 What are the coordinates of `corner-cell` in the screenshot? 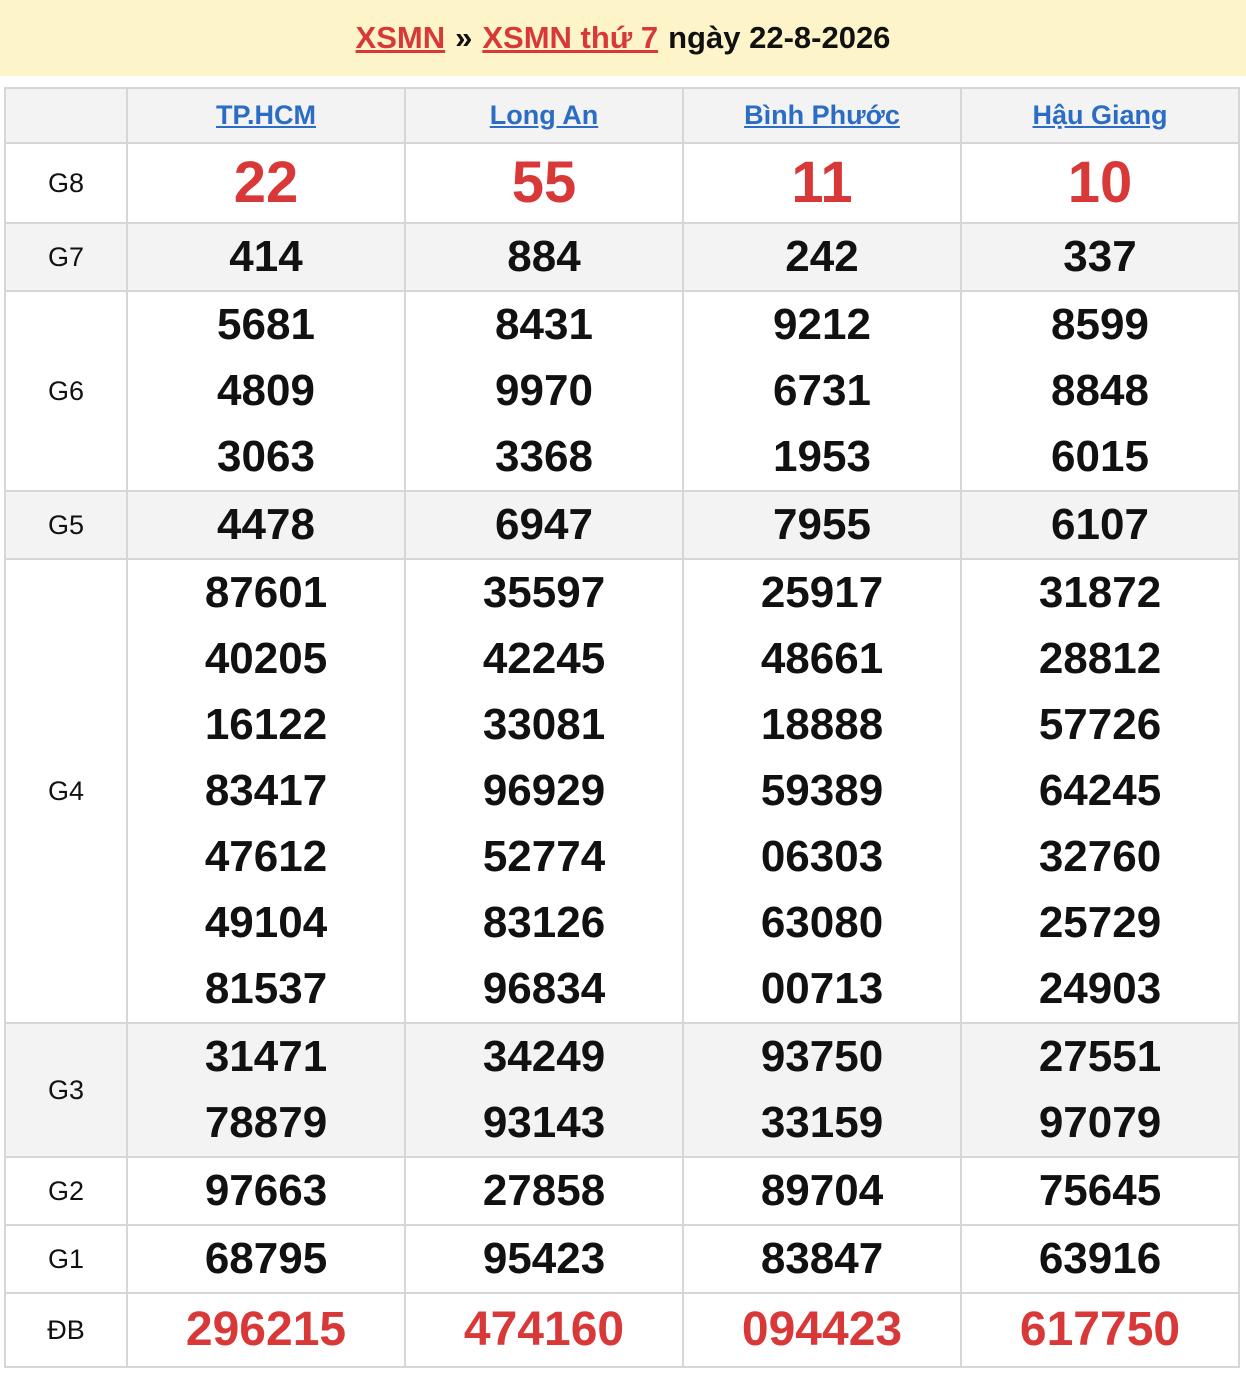 It's located at (66, 115).